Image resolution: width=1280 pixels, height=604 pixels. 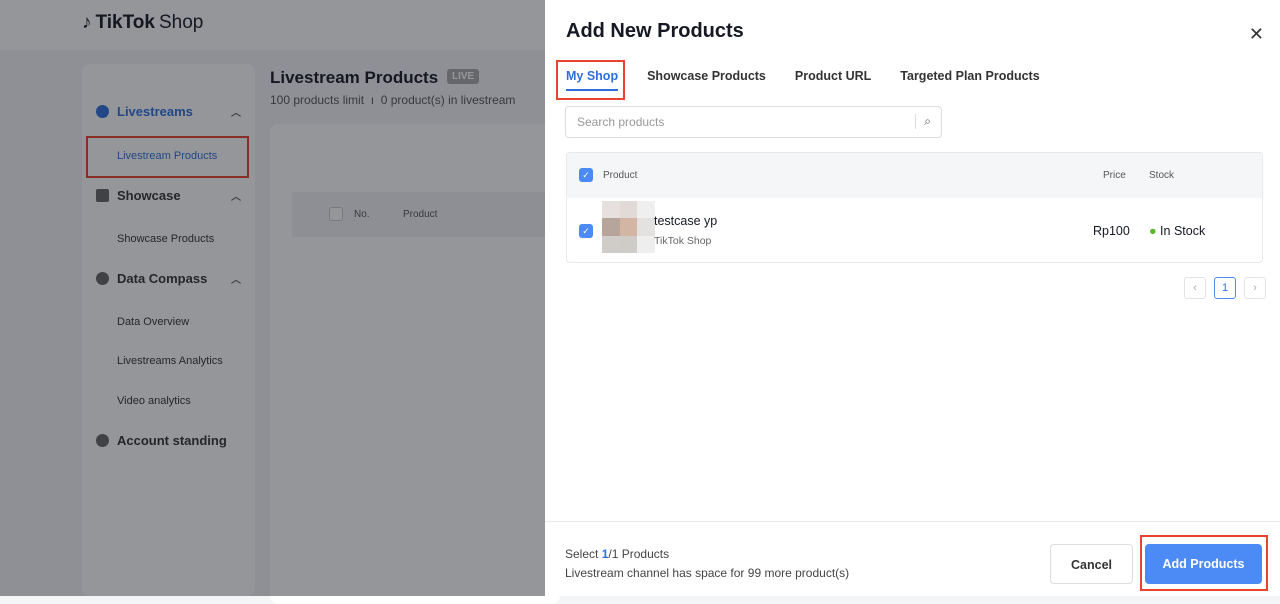 What do you see at coordinates (1195, 288) in the screenshot?
I see `prev-page-button: ‹` at bounding box center [1195, 288].